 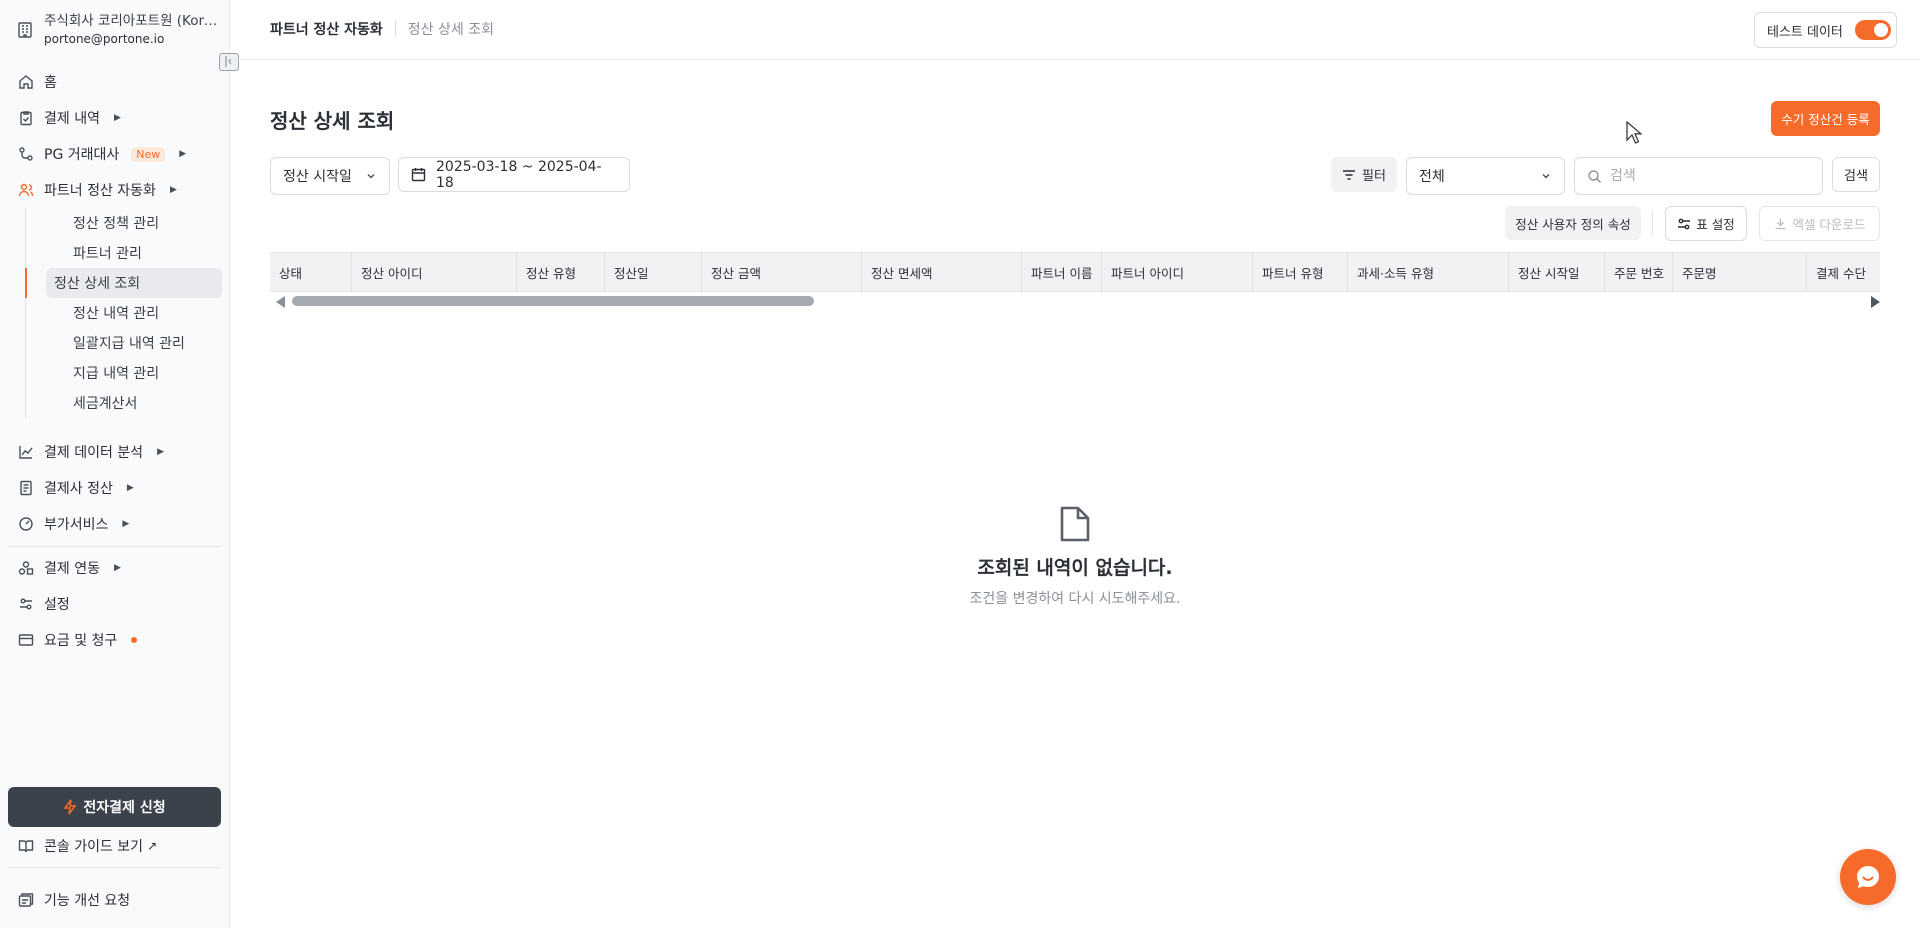 I want to click on sidebar-item-analytics: 결제 데이터 분석 ▶, so click(x=114, y=452).